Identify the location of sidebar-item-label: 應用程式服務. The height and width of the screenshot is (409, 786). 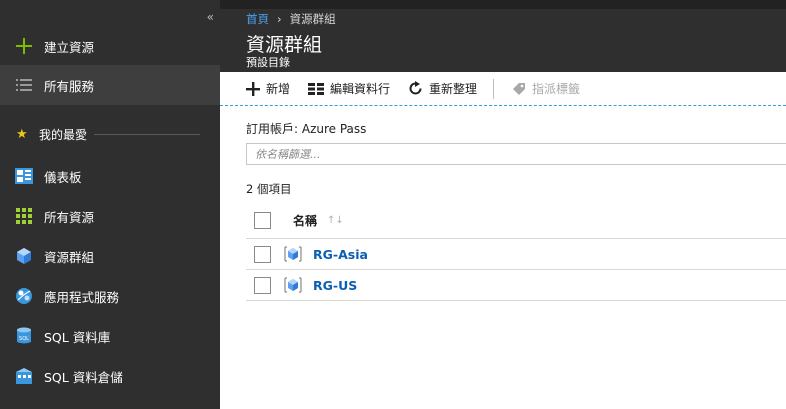
(82, 297).